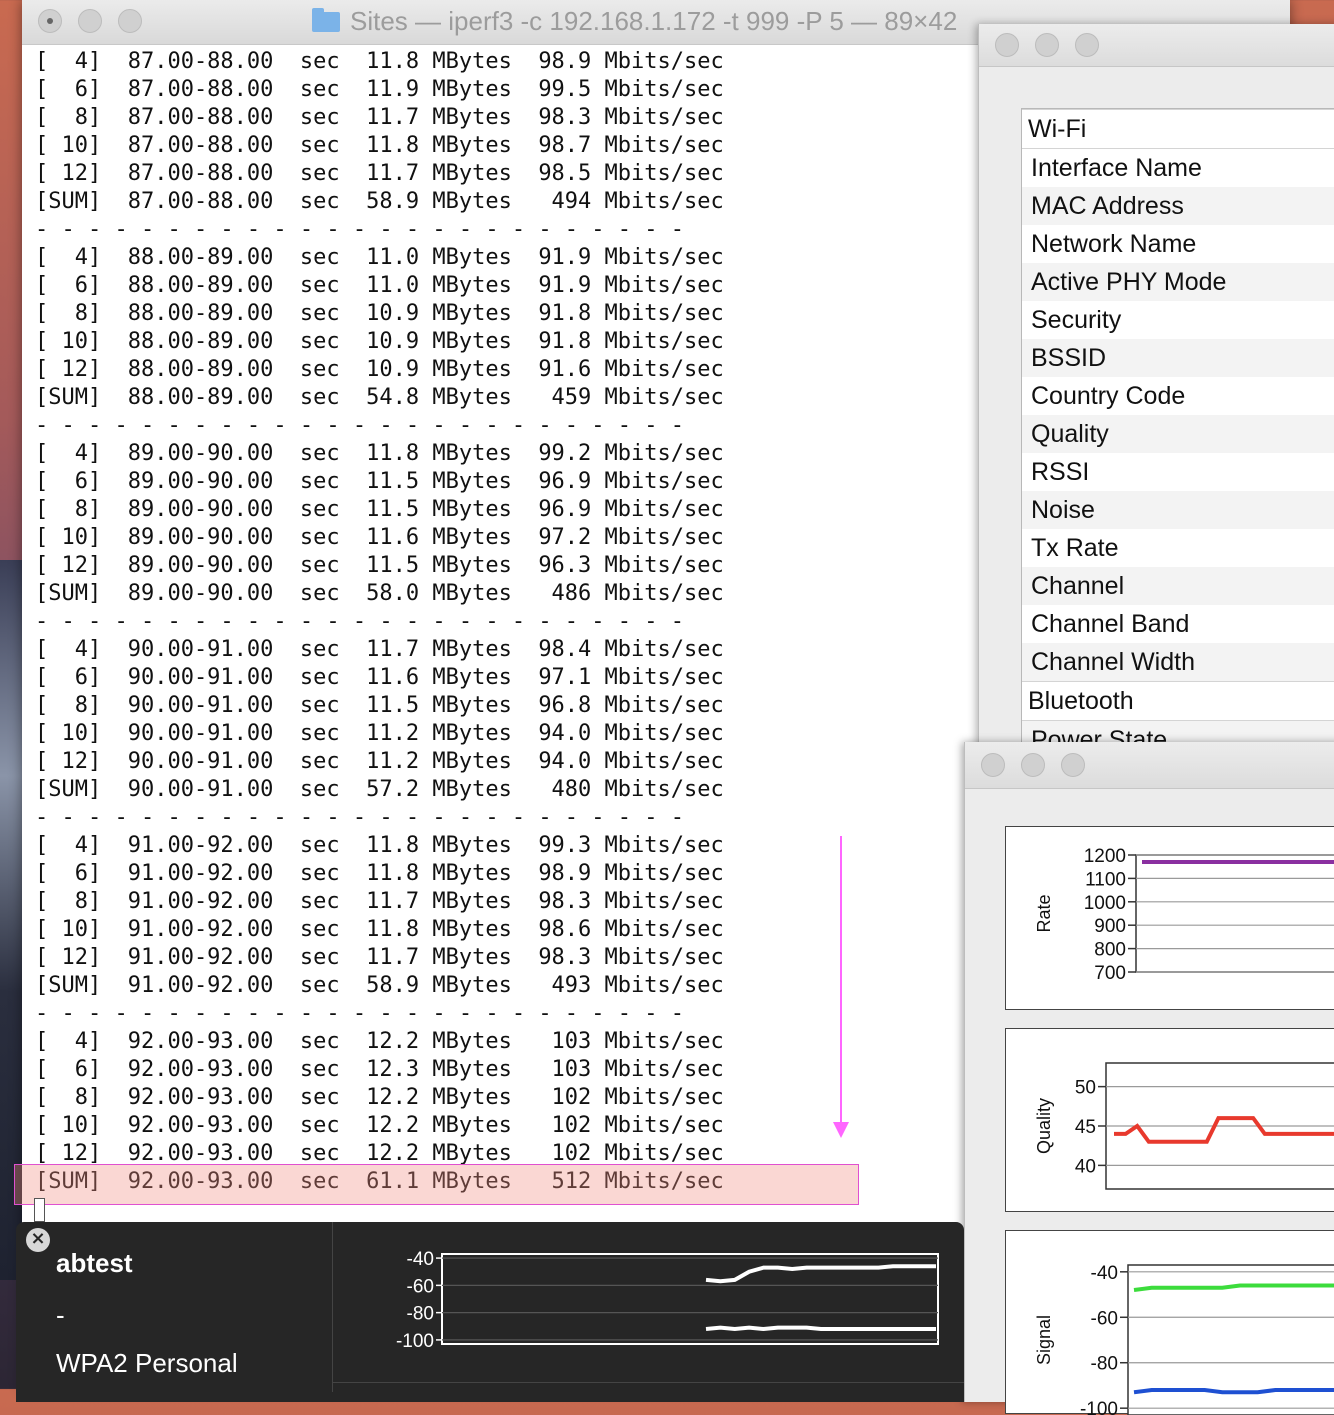 The height and width of the screenshot is (1415, 1334). Describe the element at coordinates (1169, 1322) in the screenshot. I see `signal-graph-panel: Signal -40 -60 -80 -100` at that location.